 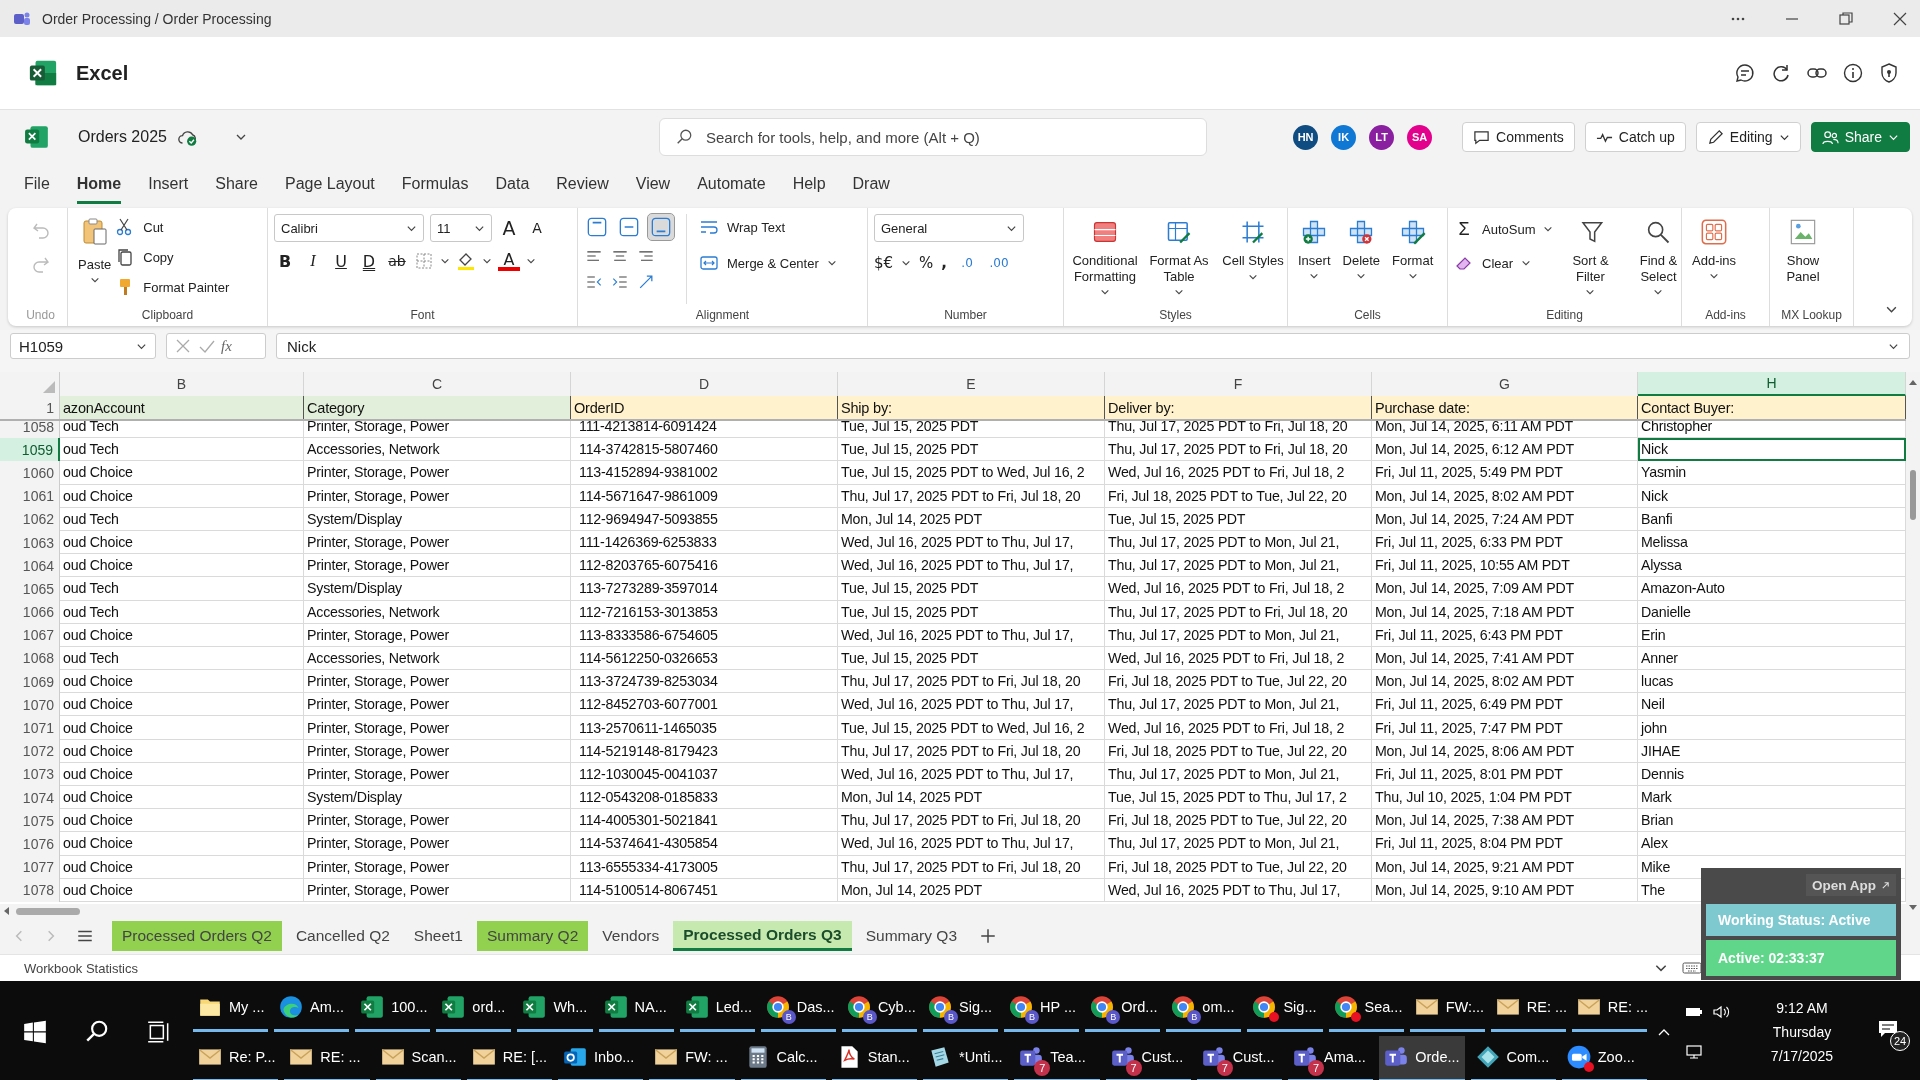 I want to click on sheet-tab: Processed Orders Q3, so click(x=762, y=936).